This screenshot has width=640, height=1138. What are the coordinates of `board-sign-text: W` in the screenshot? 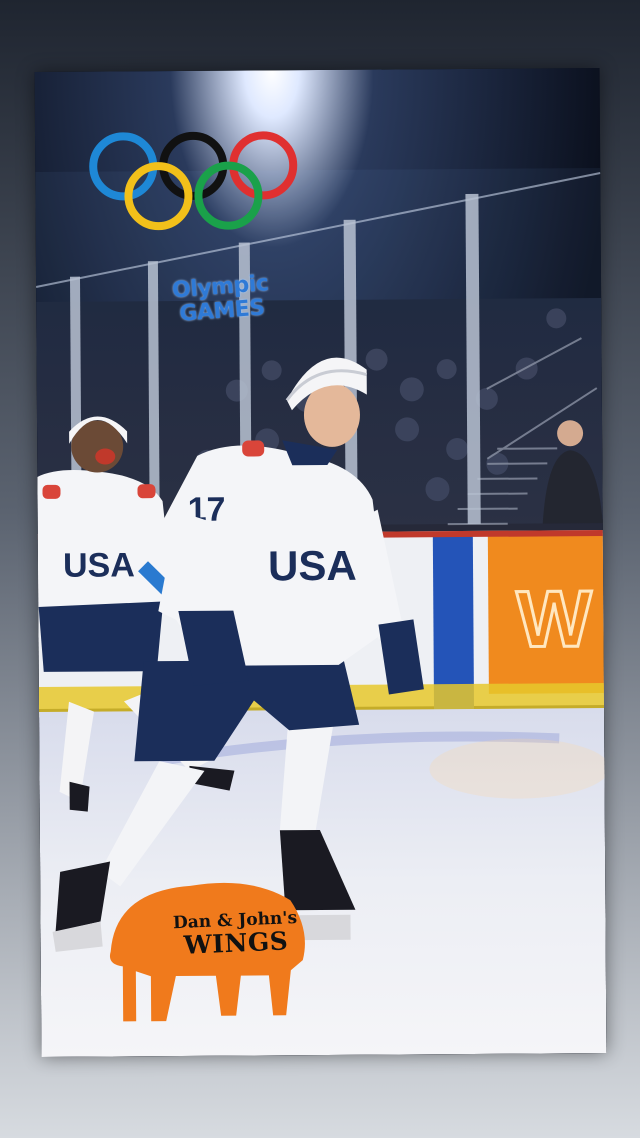 It's located at (554, 619).